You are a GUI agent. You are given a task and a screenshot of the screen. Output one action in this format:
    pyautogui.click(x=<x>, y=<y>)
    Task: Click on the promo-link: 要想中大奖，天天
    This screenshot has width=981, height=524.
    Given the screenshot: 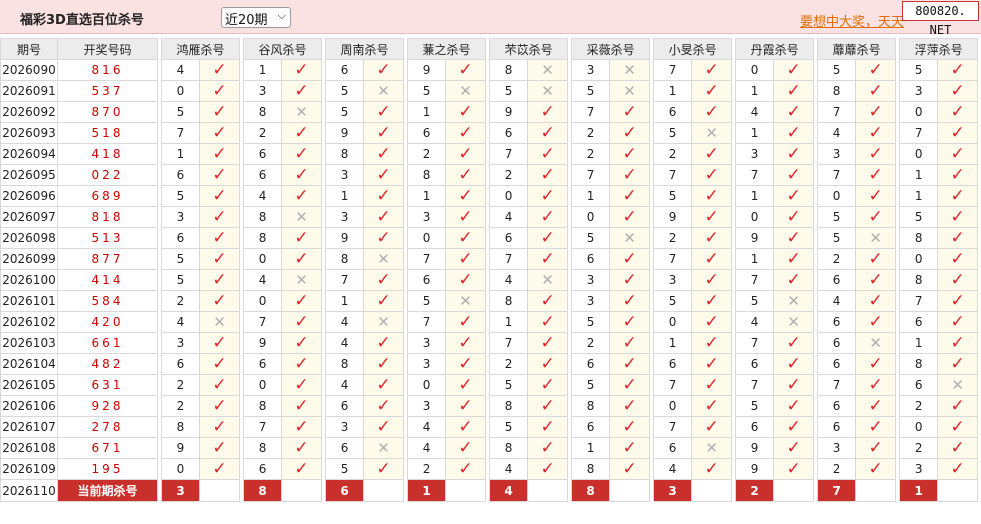 What is the action you would take?
    pyautogui.click(x=853, y=20)
    